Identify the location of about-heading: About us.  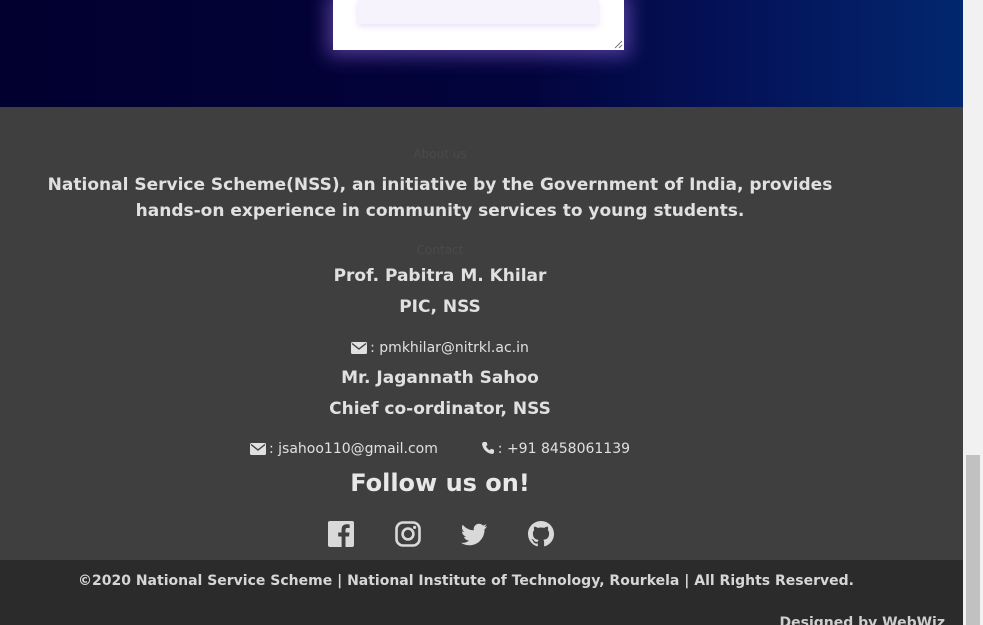
(440, 154).